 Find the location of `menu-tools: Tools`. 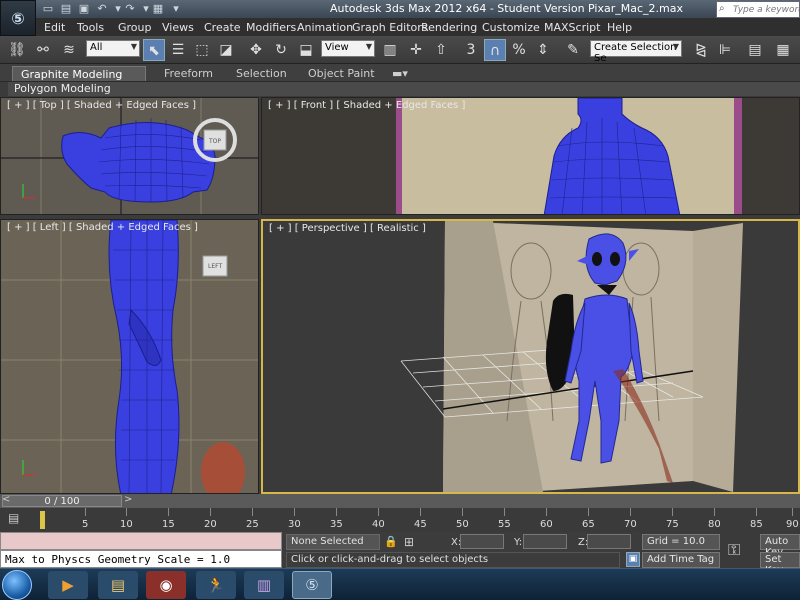

menu-tools: Tools is located at coordinates (90, 27).